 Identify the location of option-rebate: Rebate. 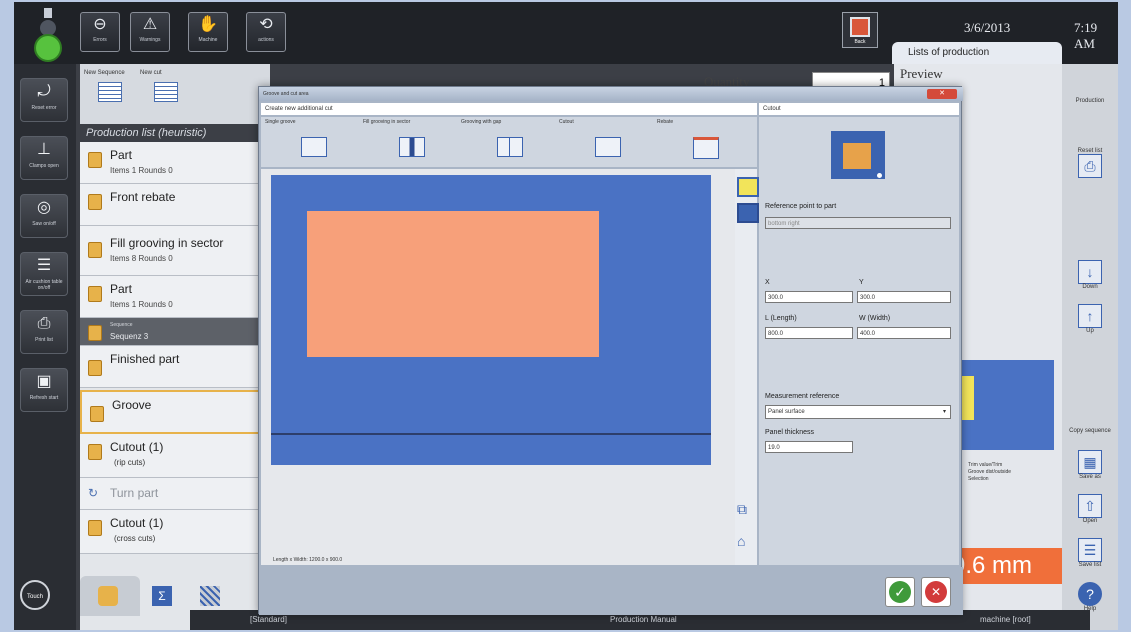
(705, 142).